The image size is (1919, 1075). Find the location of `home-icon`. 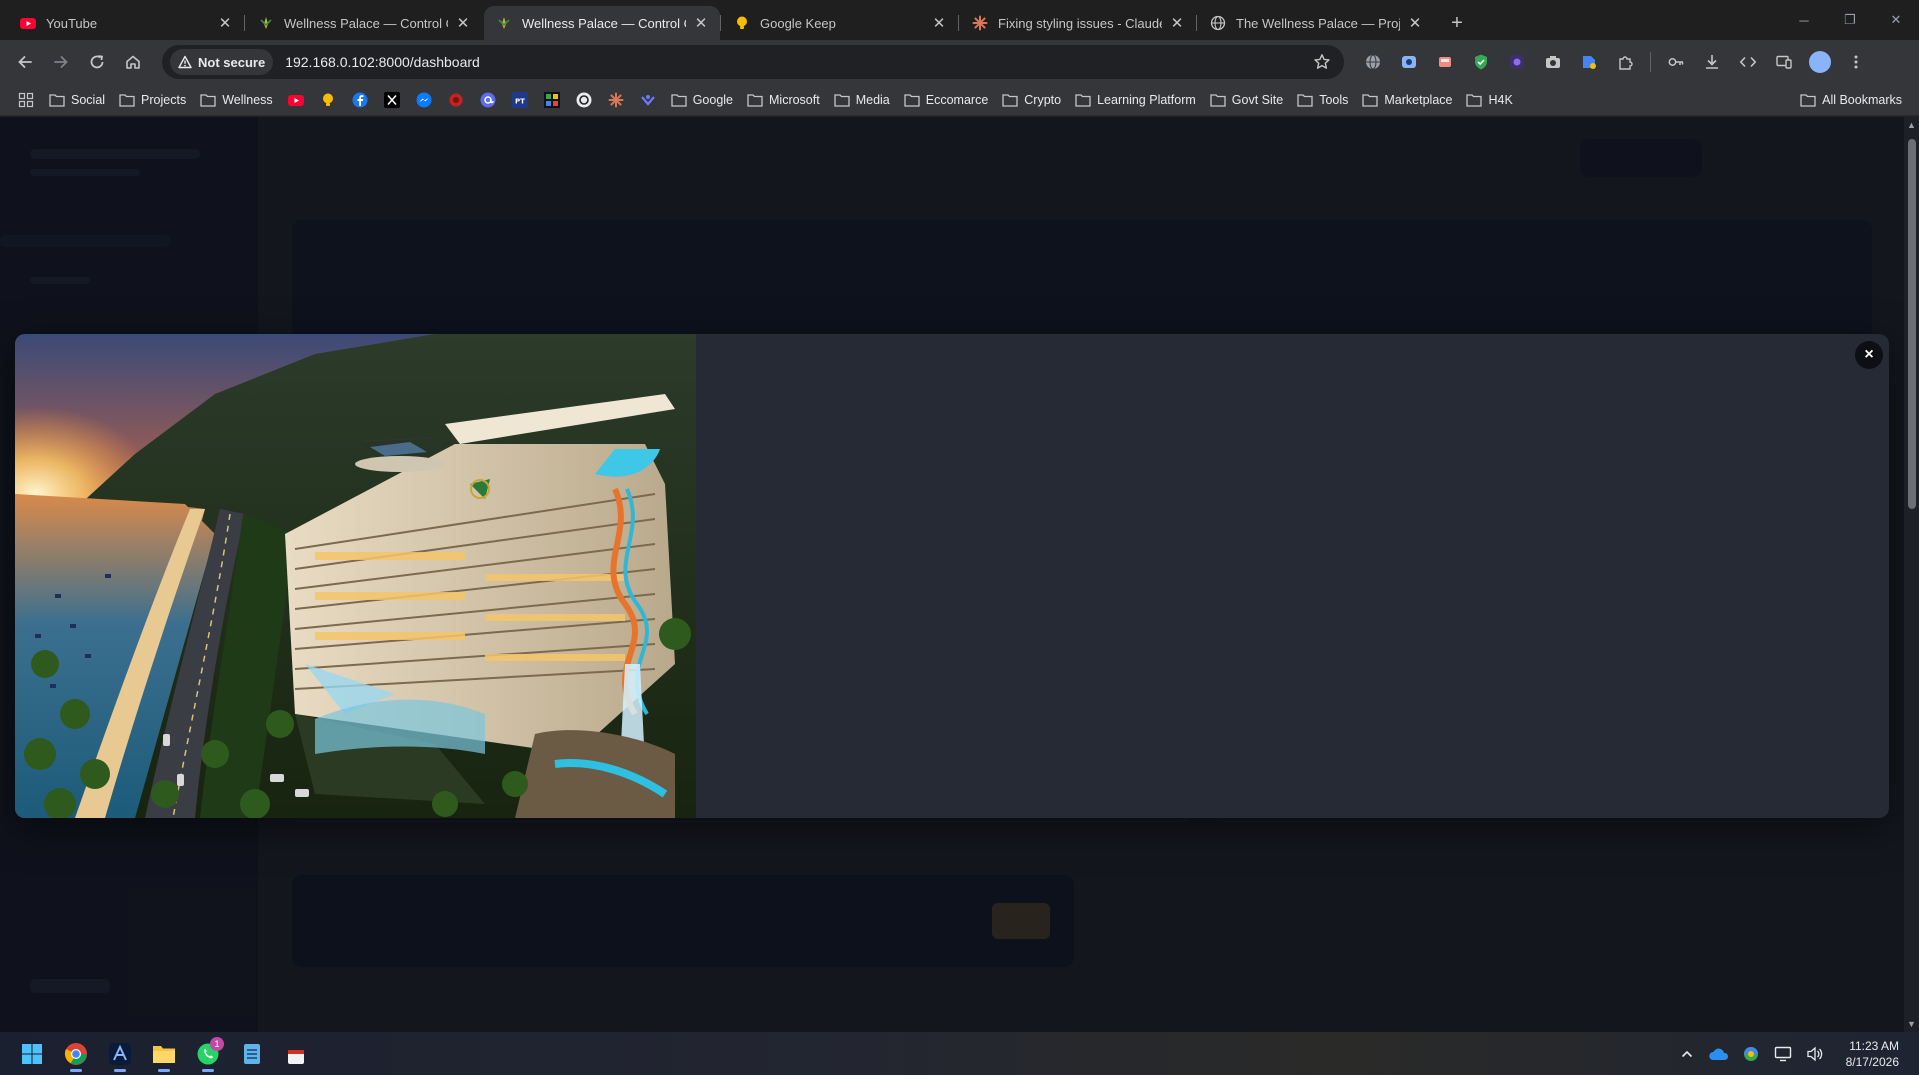

home-icon is located at coordinates (133, 62).